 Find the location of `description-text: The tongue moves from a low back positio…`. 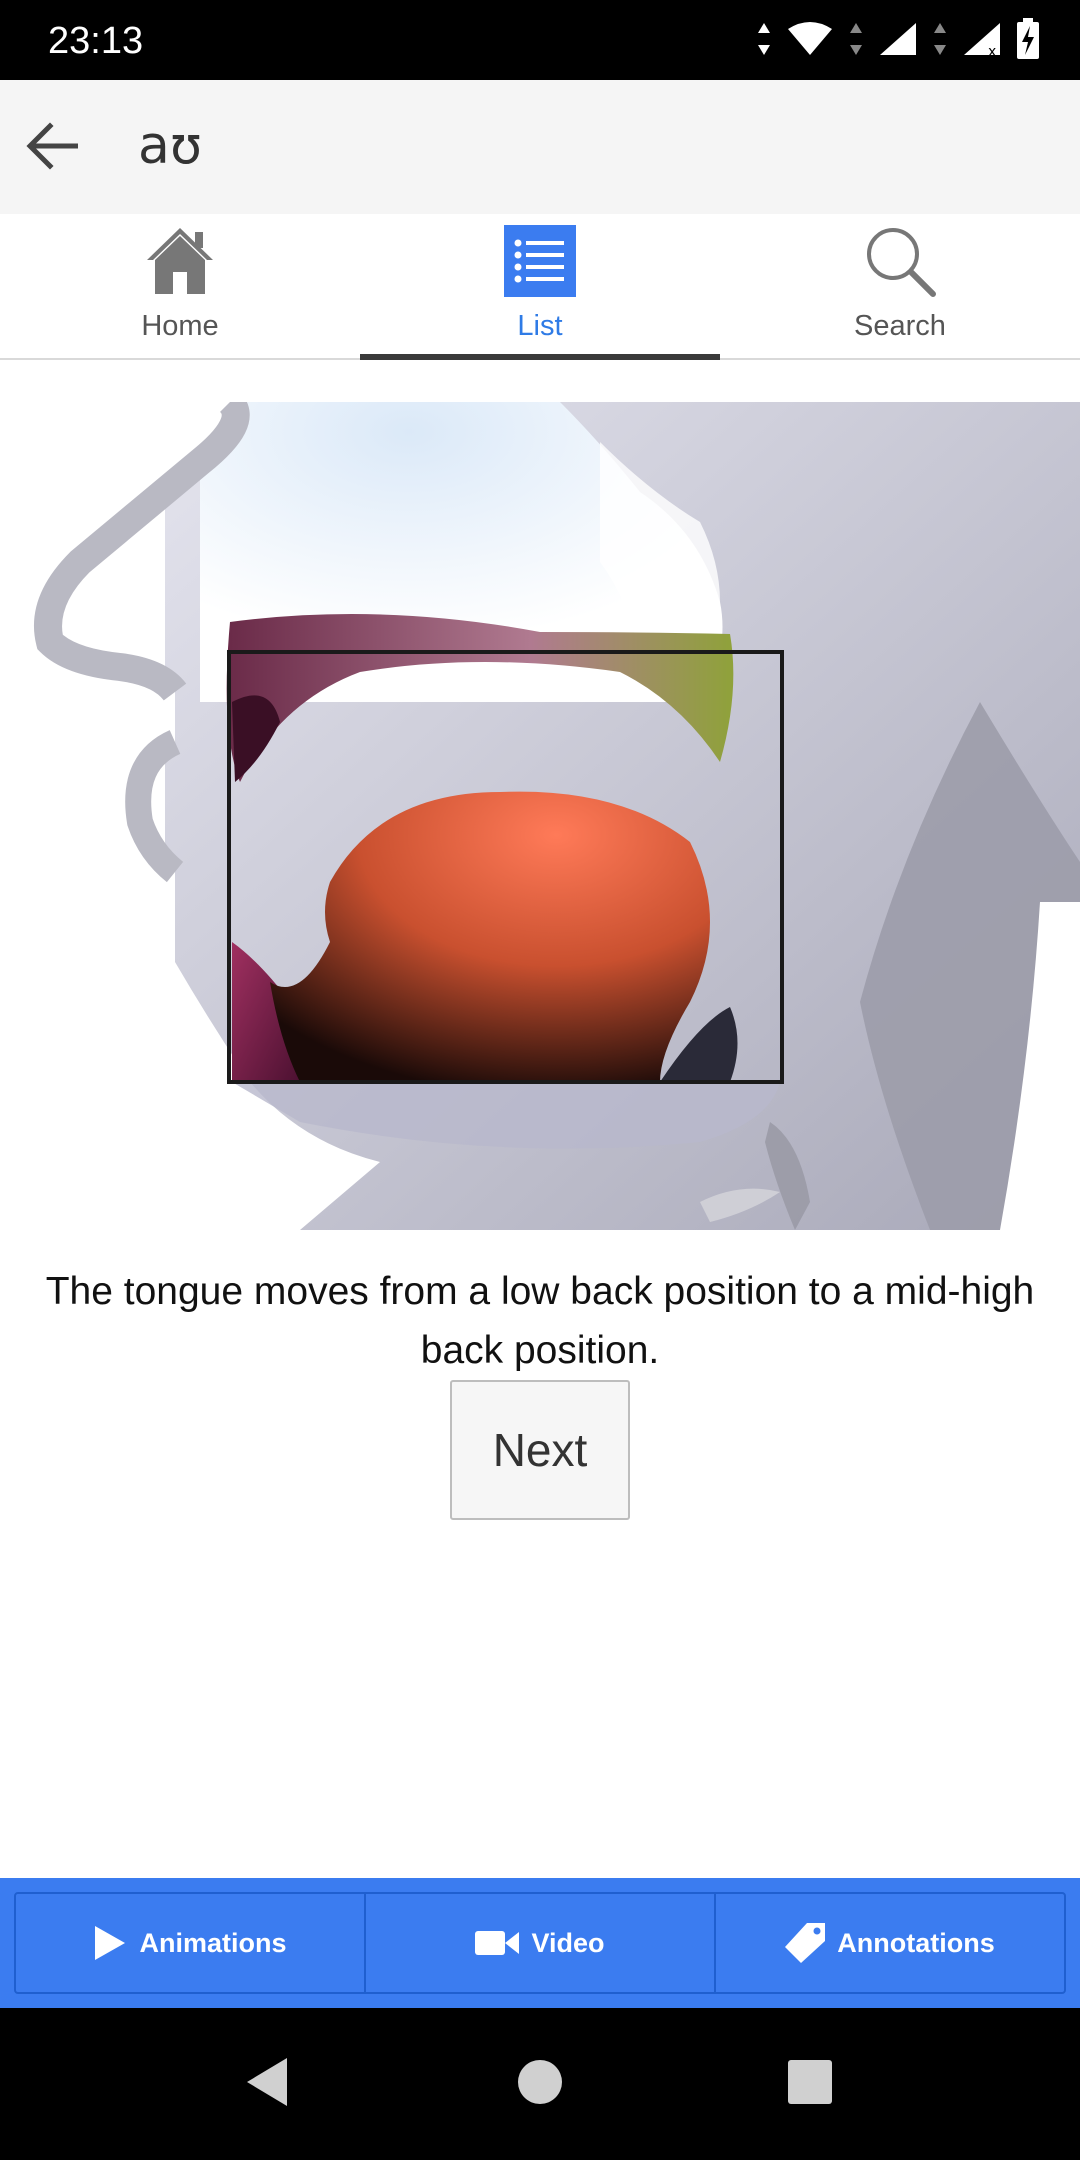

description-text: The tongue moves from a low back positio… is located at coordinates (540, 1321).